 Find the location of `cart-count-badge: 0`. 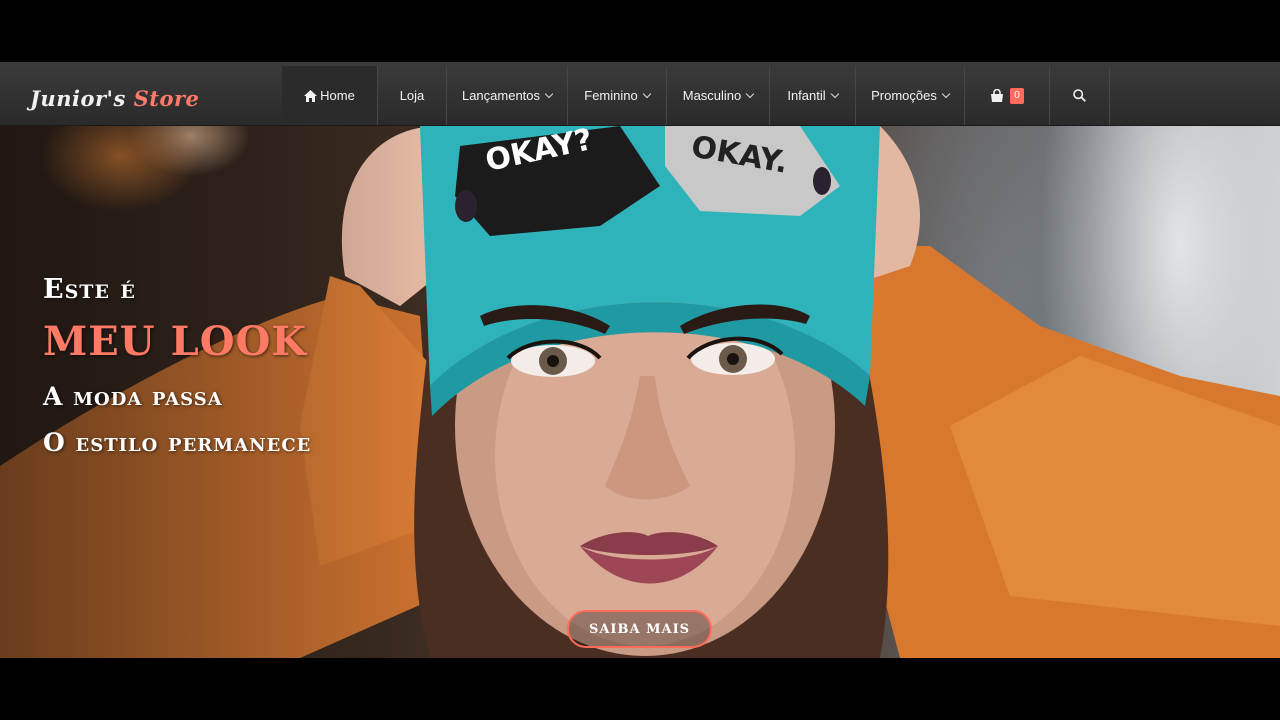

cart-count-badge: 0 is located at coordinates (1017, 95).